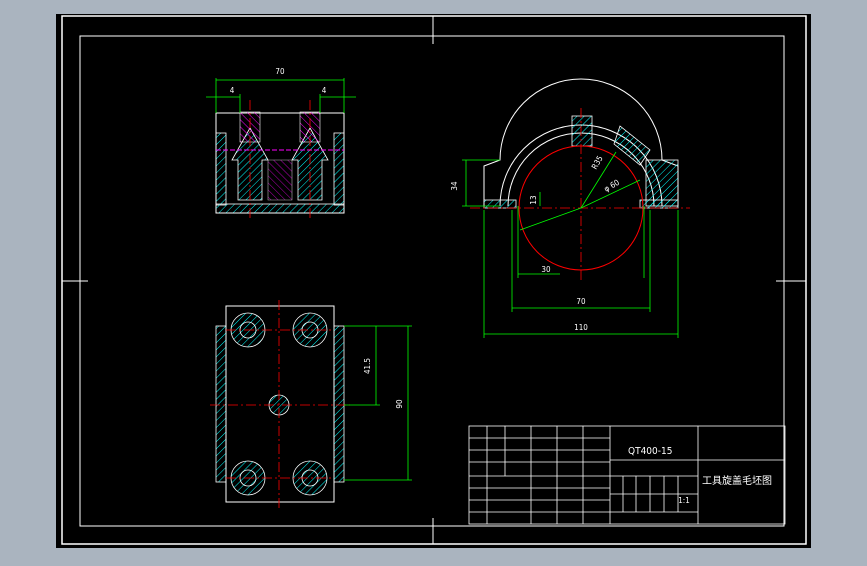 Image resolution: width=867 pixels, height=566 pixels. Describe the element at coordinates (399, 404) in the screenshot. I see `dim-outer: 90` at that location.